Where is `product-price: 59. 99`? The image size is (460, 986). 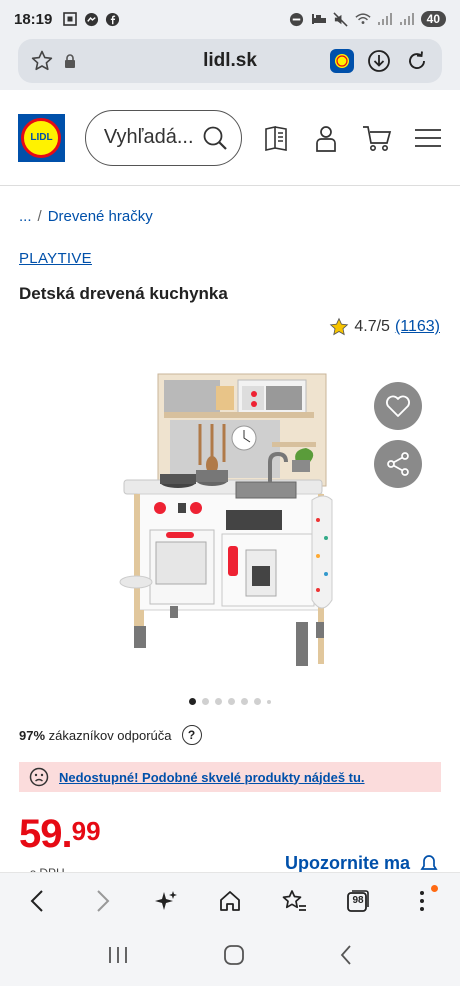 product-price: 59. 99 is located at coordinates (60, 834).